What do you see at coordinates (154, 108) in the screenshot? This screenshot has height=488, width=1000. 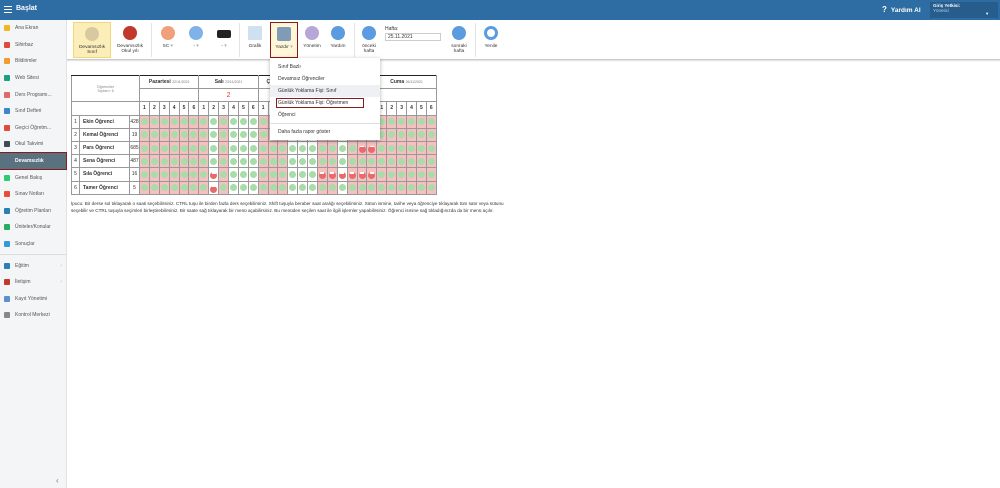 I see `hour-header: 2` at bounding box center [154, 108].